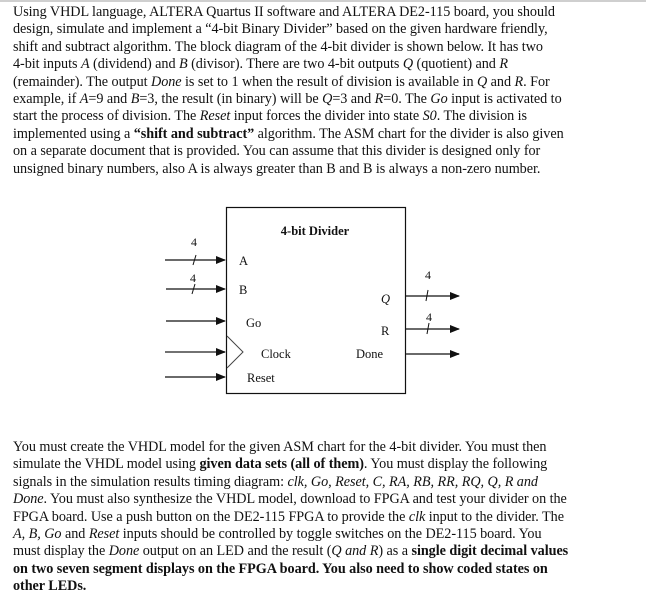  I want to click on output-q: 4 Q, so click(420, 287).